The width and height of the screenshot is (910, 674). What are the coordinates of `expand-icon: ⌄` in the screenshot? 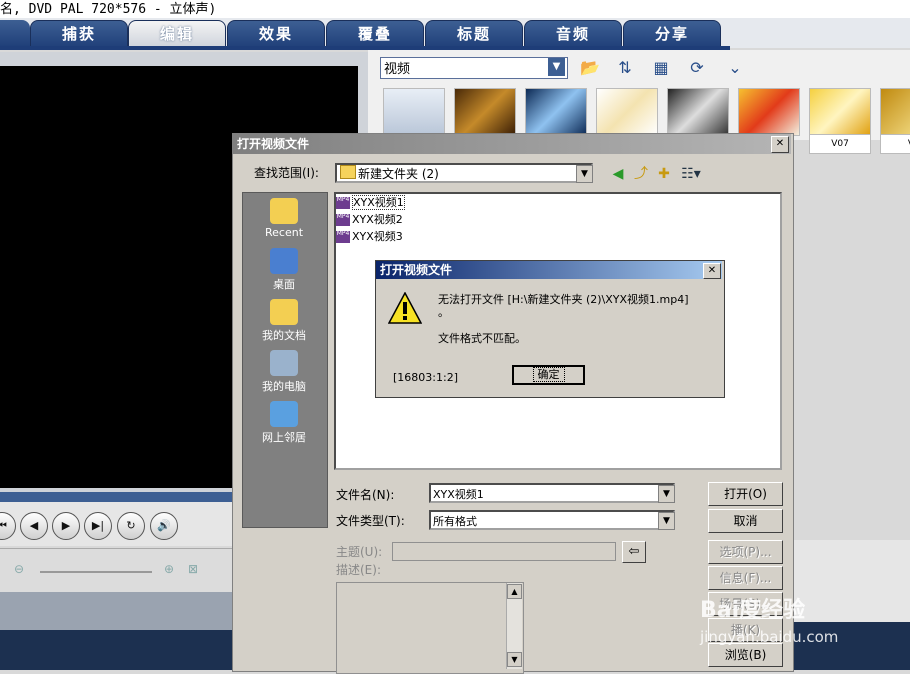 It's located at (735, 68).